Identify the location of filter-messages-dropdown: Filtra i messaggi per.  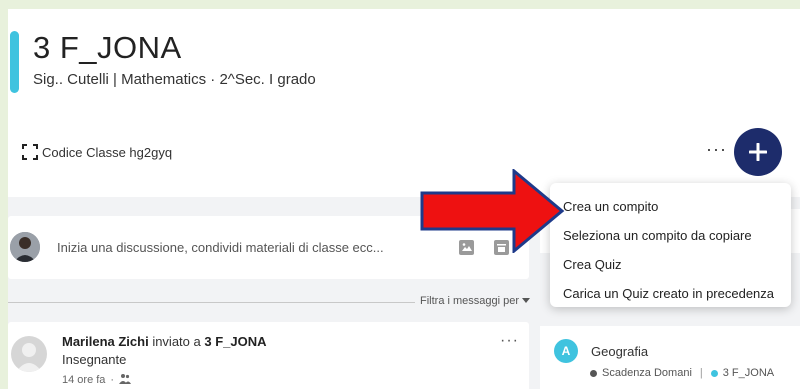
(475, 301).